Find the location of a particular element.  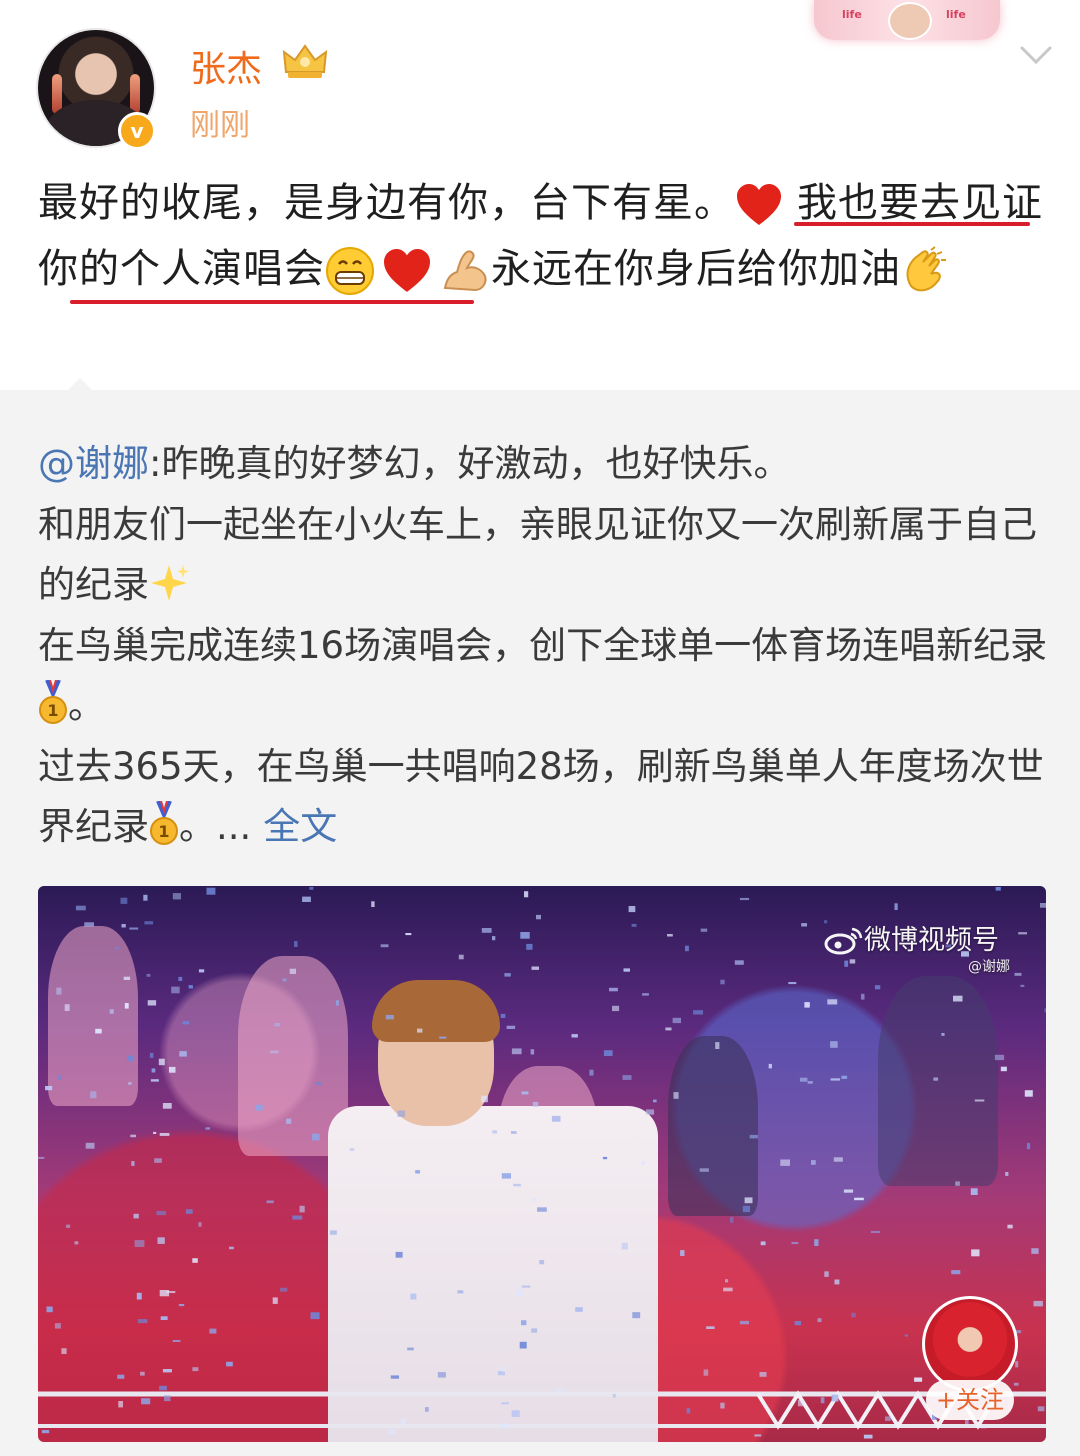

post-text-segment: 最好的收尾，是身边有你，台下有星。 is located at coordinates (386, 203).